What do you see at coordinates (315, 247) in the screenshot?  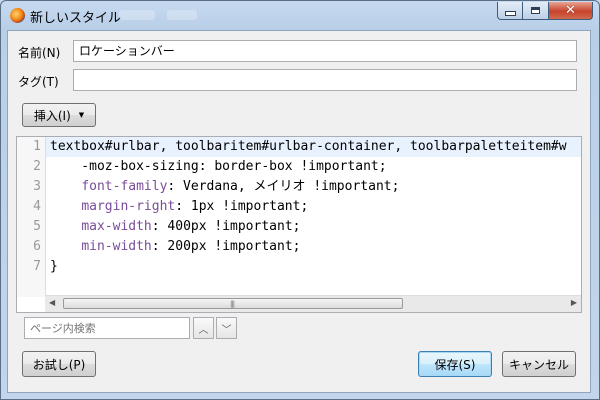 I see `code-line: min-width: 200px !important;` at bounding box center [315, 247].